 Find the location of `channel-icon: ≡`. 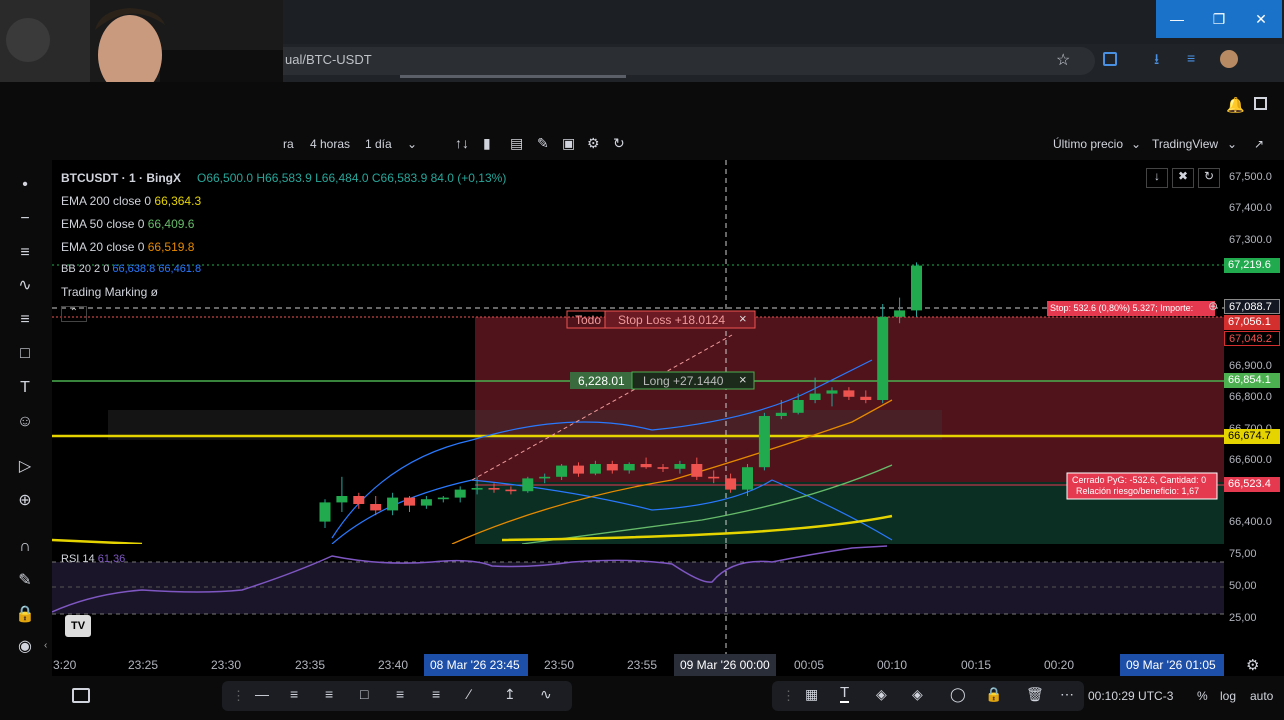

channel-icon: ≡ is located at coordinates (436, 694).